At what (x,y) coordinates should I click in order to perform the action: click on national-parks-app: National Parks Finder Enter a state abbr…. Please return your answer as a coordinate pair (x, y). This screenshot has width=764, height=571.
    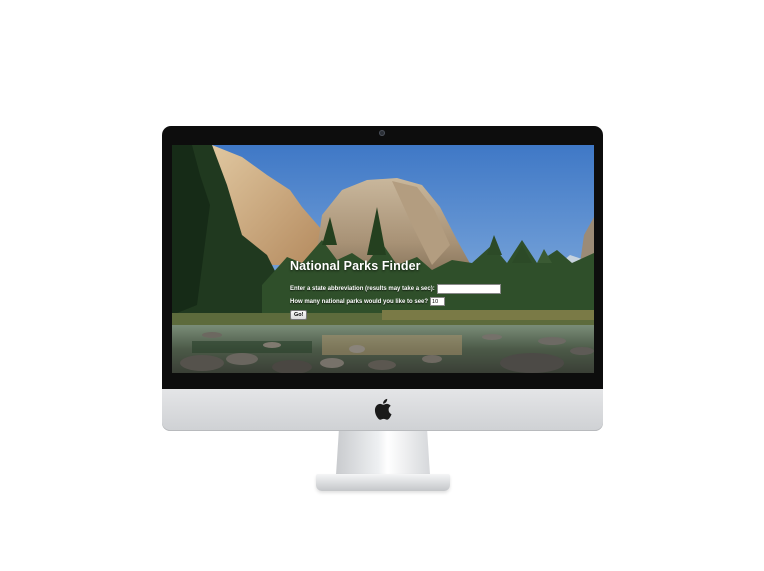
    Looking at the image, I should click on (410, 290).